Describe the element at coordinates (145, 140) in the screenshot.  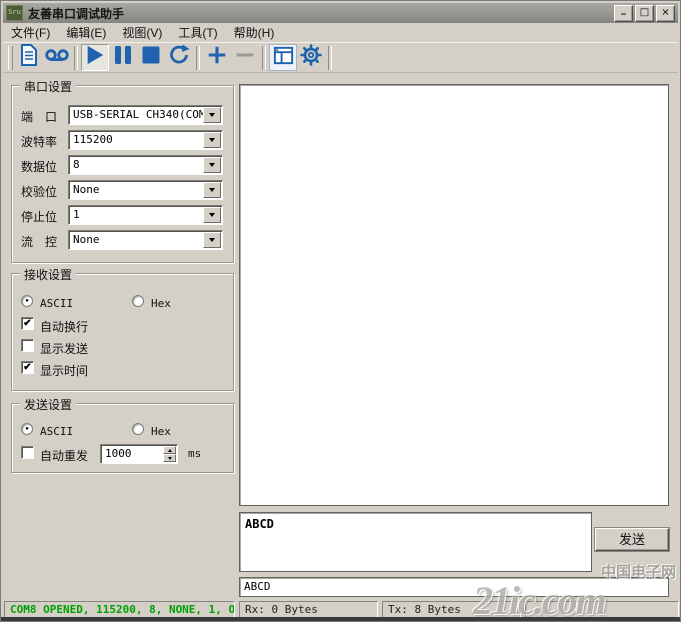
I see `baudrate-select: 115200` at that location.